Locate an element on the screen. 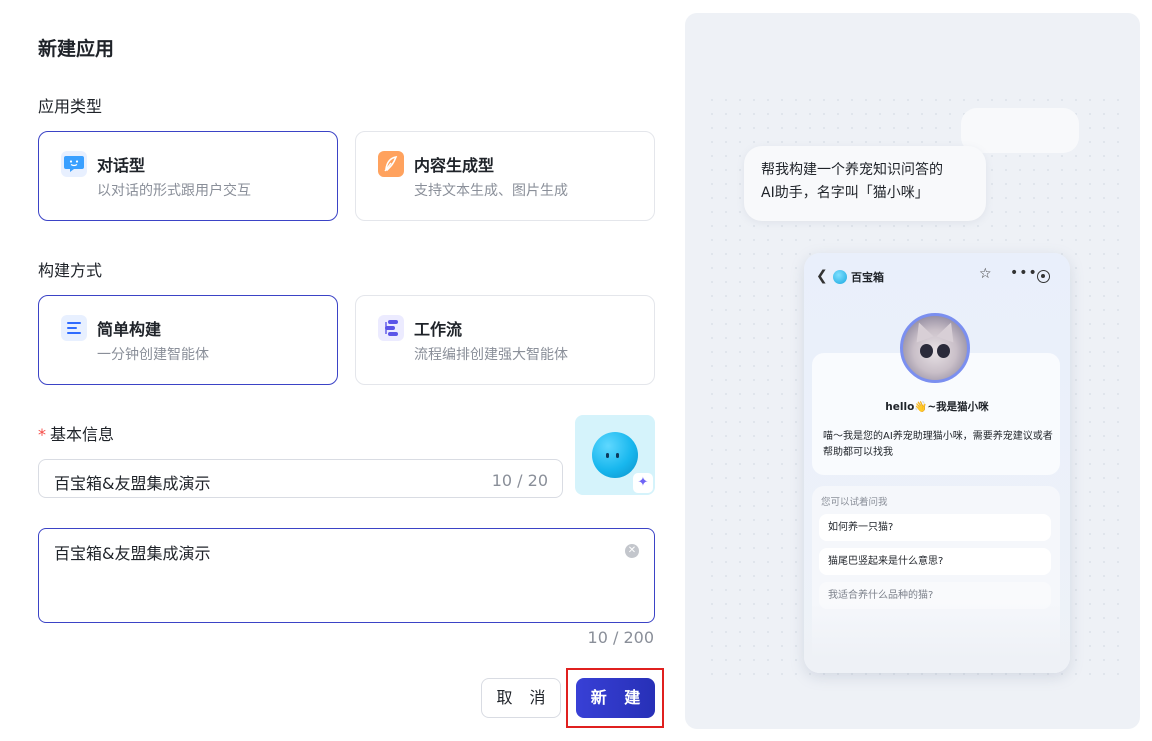  prompt-line-1: 帮我构建一个养宠知识问答的 is located at coordinates (852, 170).